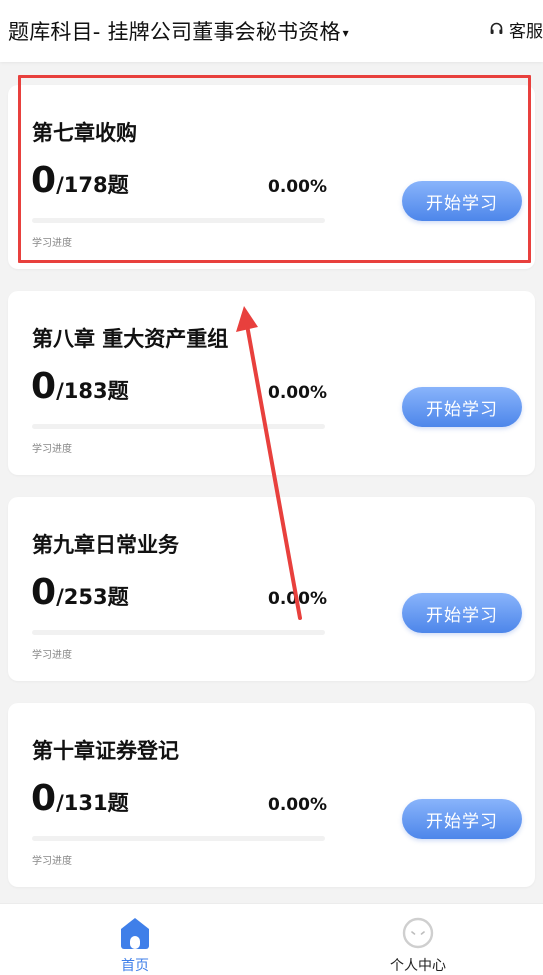 This screenshot has height=975, width=543. What do you see at coordinates (418, 966) in the screenshot?
I see `tab-personal-center-label: 个人中心` at bounding box center [418, 966].